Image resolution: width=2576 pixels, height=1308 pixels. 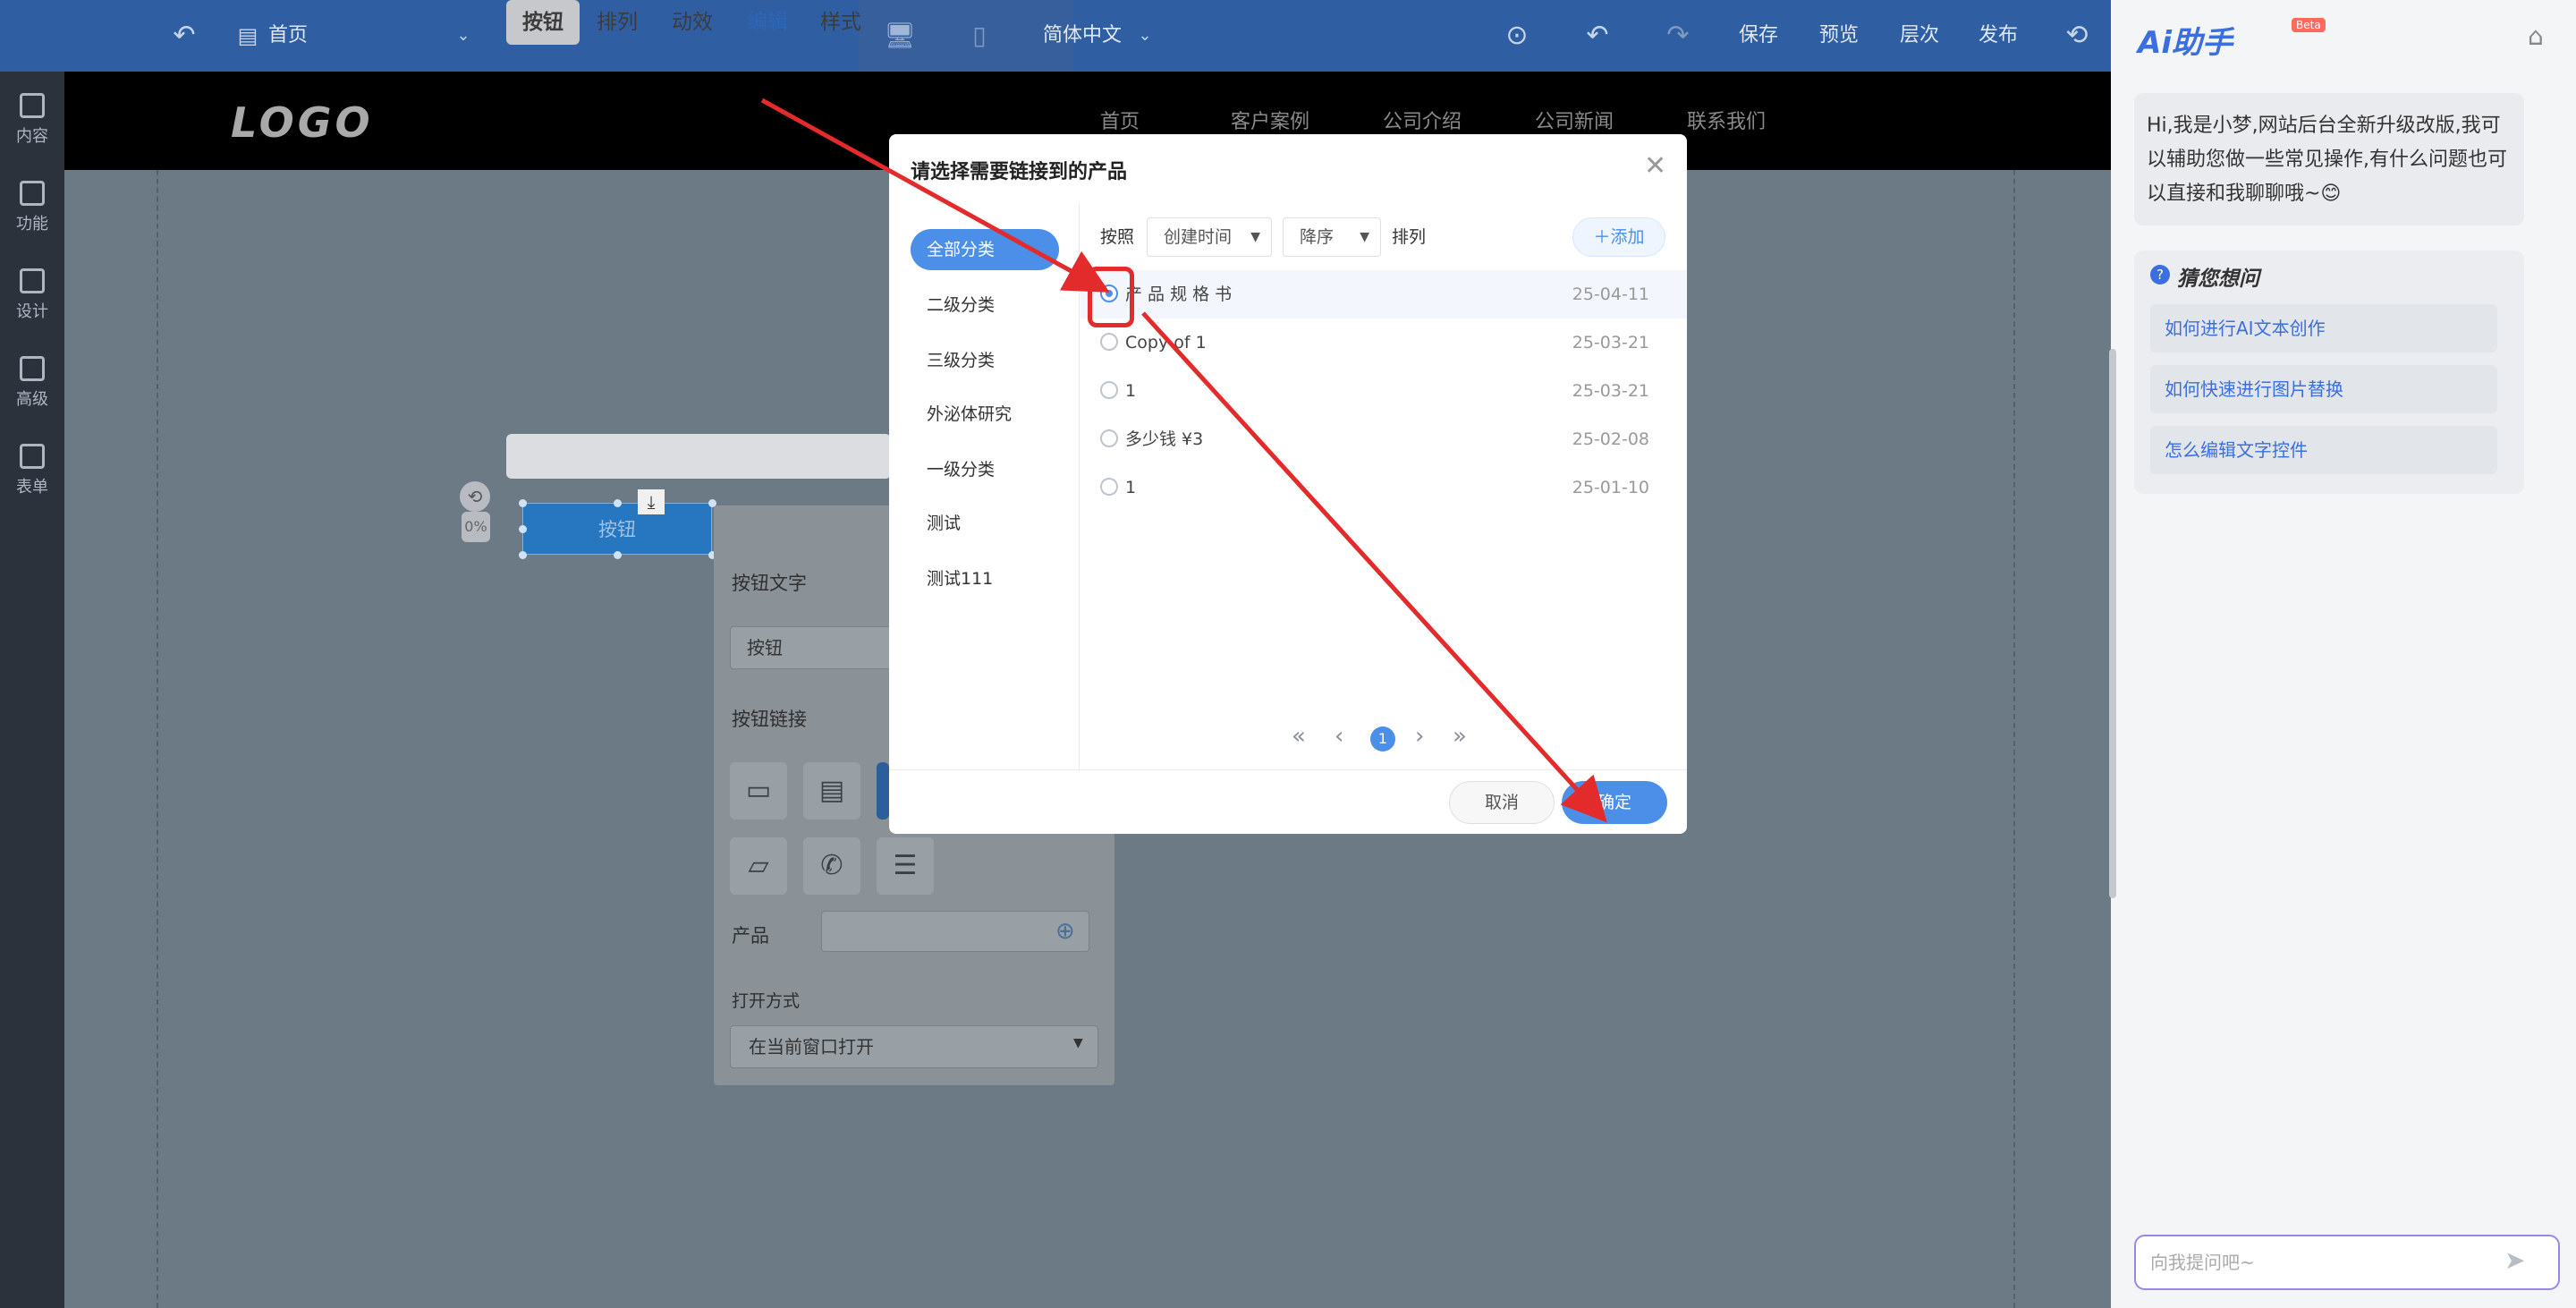 I want to click on category-item: 二级分类, so click(x=985, y=305).